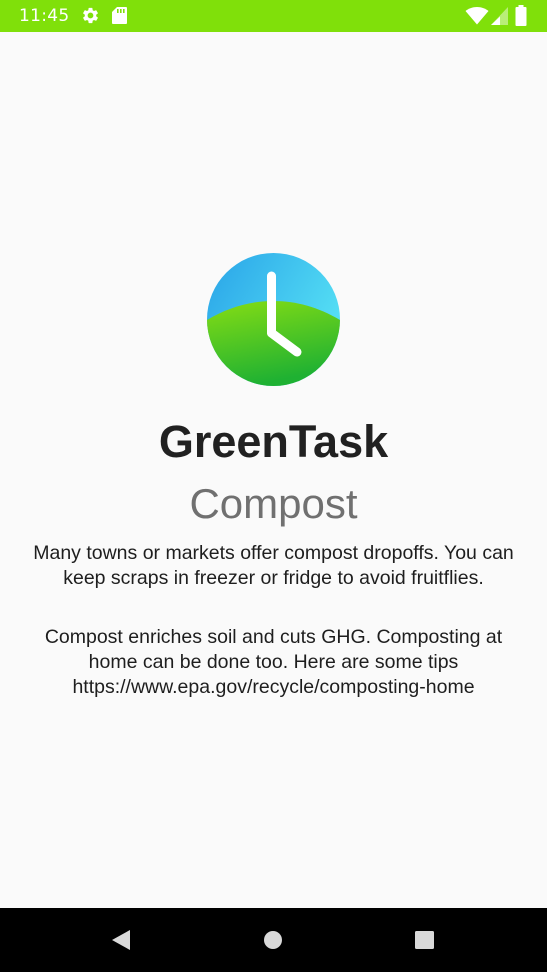 Image resolution: width=547 pixels, height=972 pixels. What do you see at coordinates (424, 940) in the screenshot?
I see `recents-icon` at bounding box center [424, 940].